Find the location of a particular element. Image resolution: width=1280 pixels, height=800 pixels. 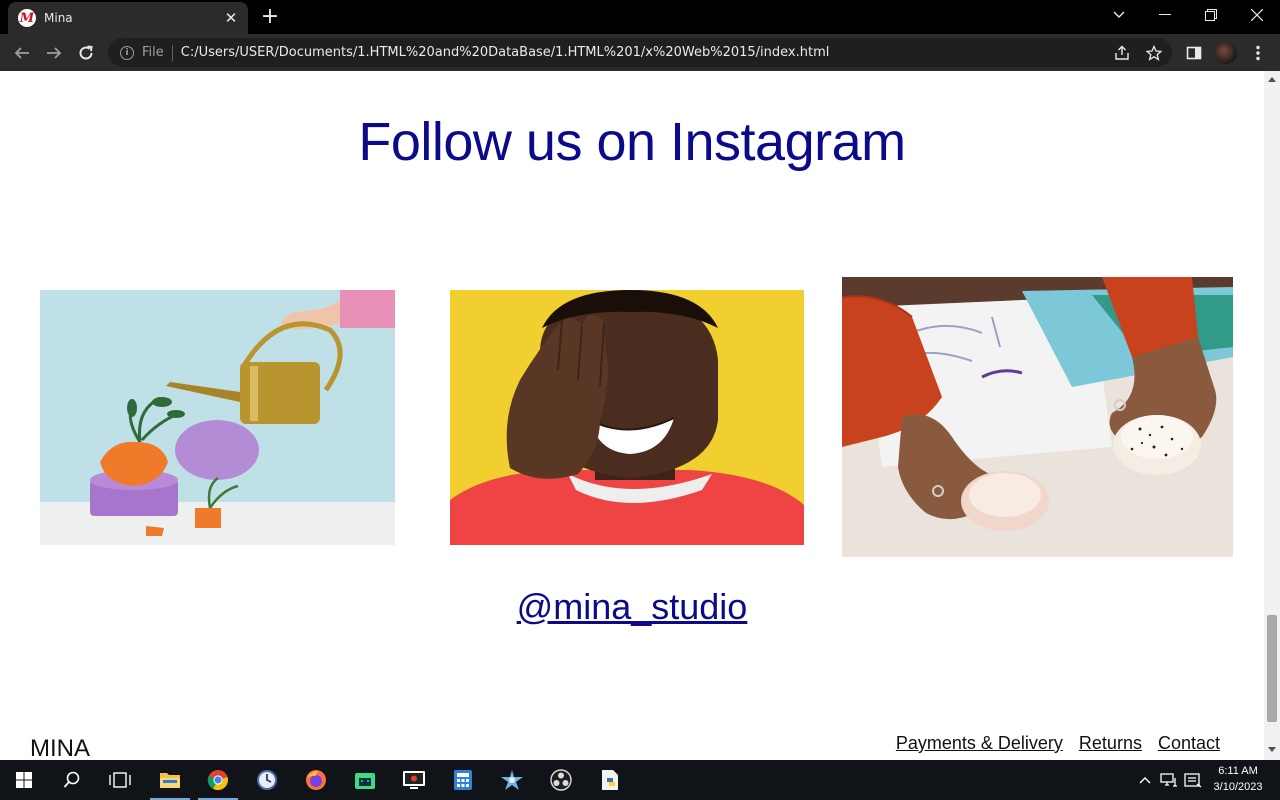

python-icon is located at coordinates (610, 780).